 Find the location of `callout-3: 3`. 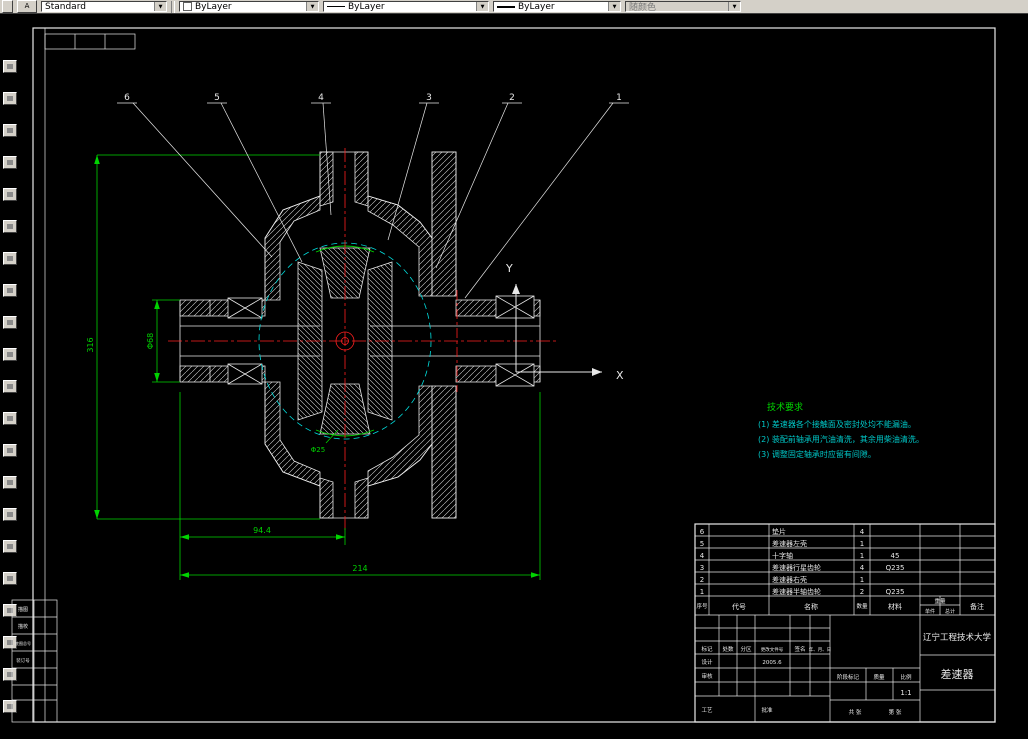

callout-3: 3 is located at coordinates (429, 98).